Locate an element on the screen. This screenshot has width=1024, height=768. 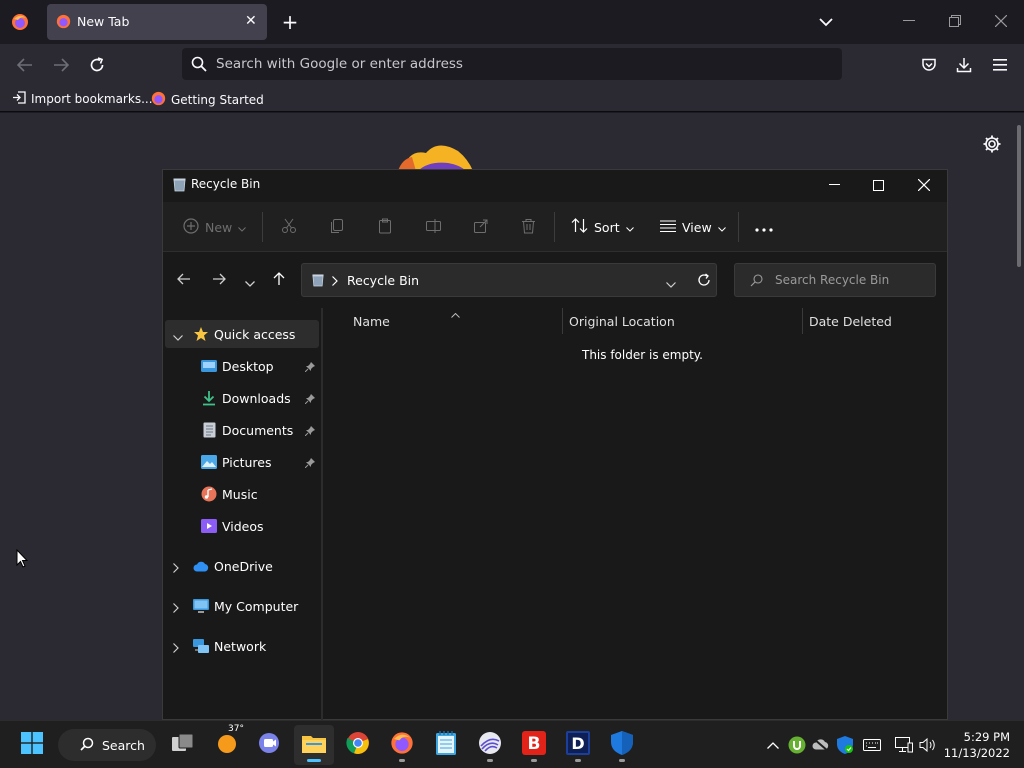
address-history-chevron-icon is located at coordinates (671, 284).